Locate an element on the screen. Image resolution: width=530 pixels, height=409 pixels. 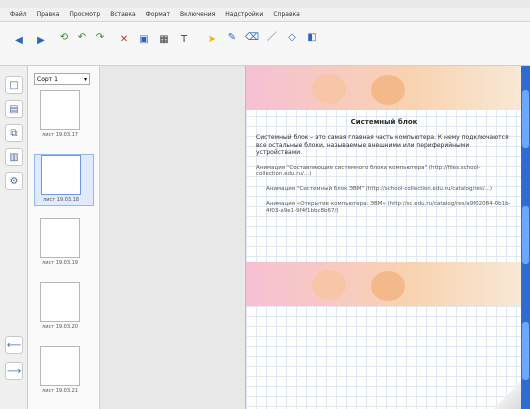
toolbar: ◀ ▶ ⟲ ↶ ↷ ✕ ▣ ▦ T ➤ ✎ ⌫ ／ ◇ ◧ is located at coordinates (265, 44).